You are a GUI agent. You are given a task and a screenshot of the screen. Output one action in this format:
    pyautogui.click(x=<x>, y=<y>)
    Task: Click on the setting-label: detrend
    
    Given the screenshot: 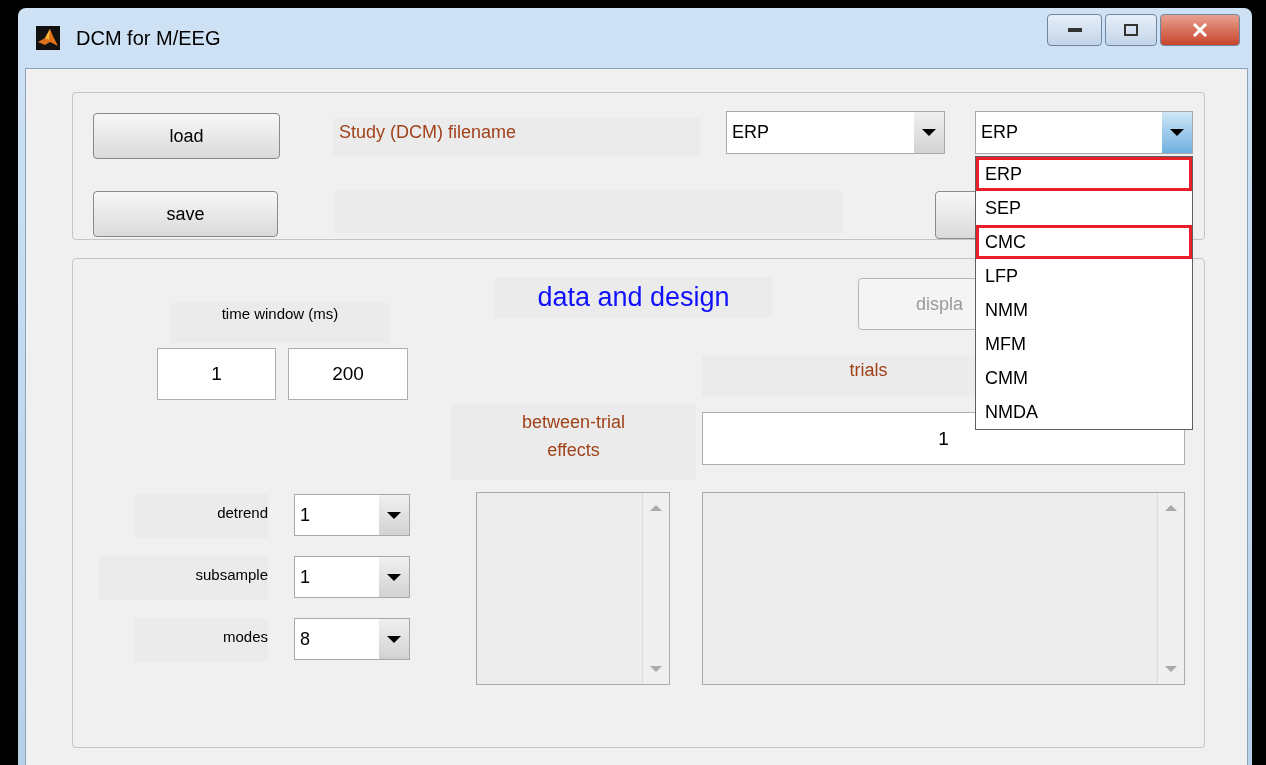 What is the action you would take?
    pyautogui.click(x=201, y=516)
    